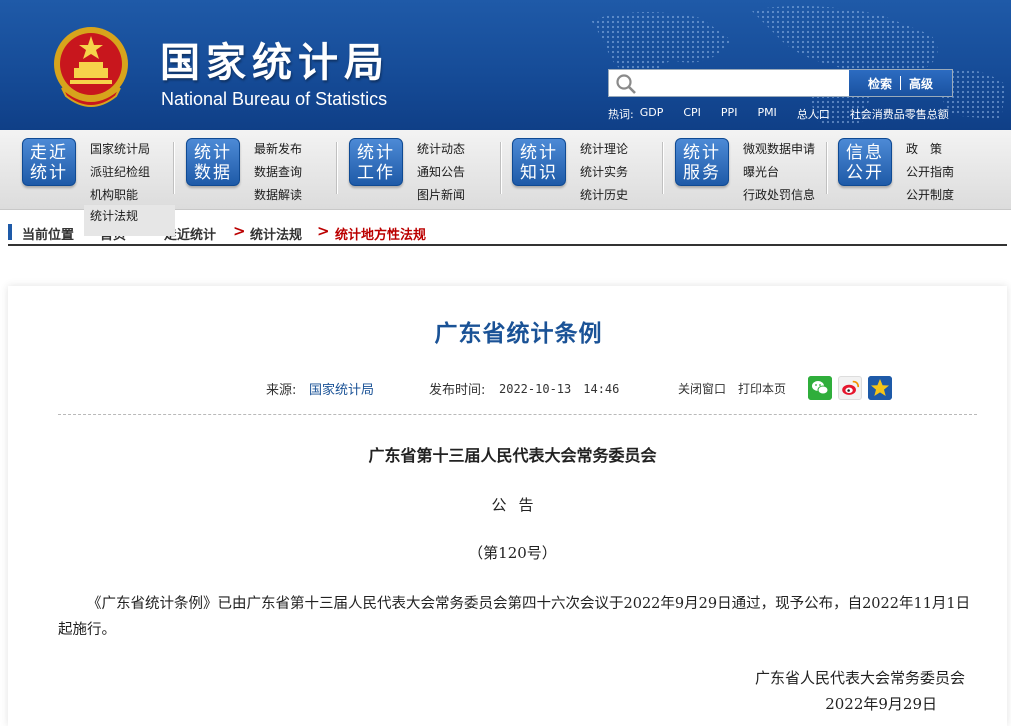 The height and width of the screenshot is (726, 1011). What do you see at coordinates (518, 505) in the screenshot?
I see `document-type: 公告` at bounding box center [518, 505].